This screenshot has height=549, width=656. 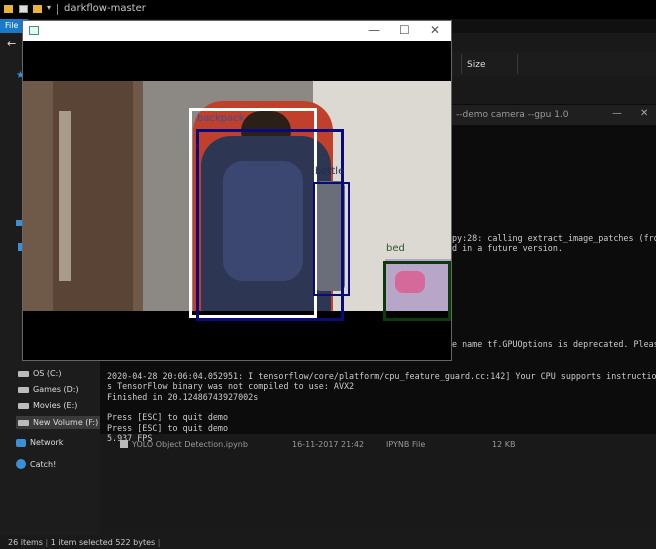 What do you see at coordinates (328, 542) in the screenshot?
I see `status-bar: 26 items | 1 item selected 522 bytes |` at bounding box center [328, 542].